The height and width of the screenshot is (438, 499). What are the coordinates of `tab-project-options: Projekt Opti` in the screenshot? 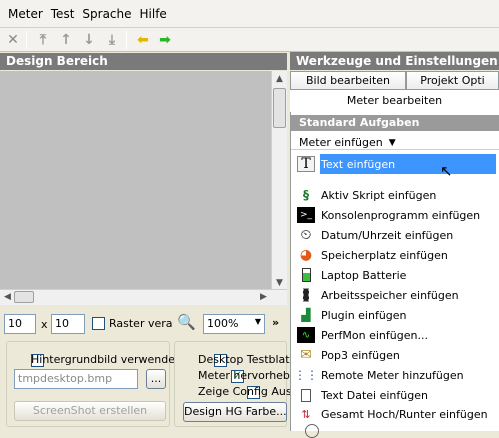 It's located at (452, 80).